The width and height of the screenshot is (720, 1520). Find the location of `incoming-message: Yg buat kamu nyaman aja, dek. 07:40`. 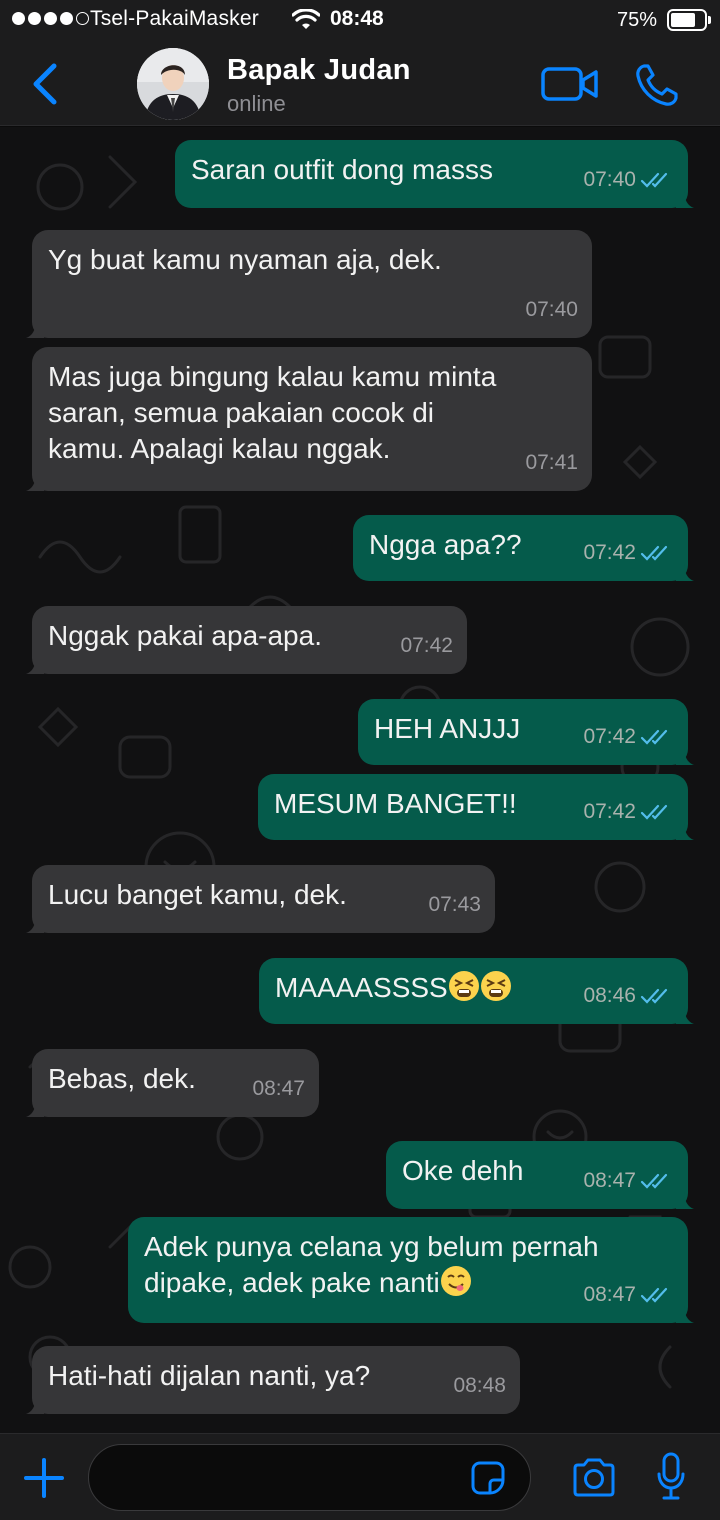

incoming-message: Yg buat kamu nyaman aja, dek. 07:40 is located at coordinates (309, 284).